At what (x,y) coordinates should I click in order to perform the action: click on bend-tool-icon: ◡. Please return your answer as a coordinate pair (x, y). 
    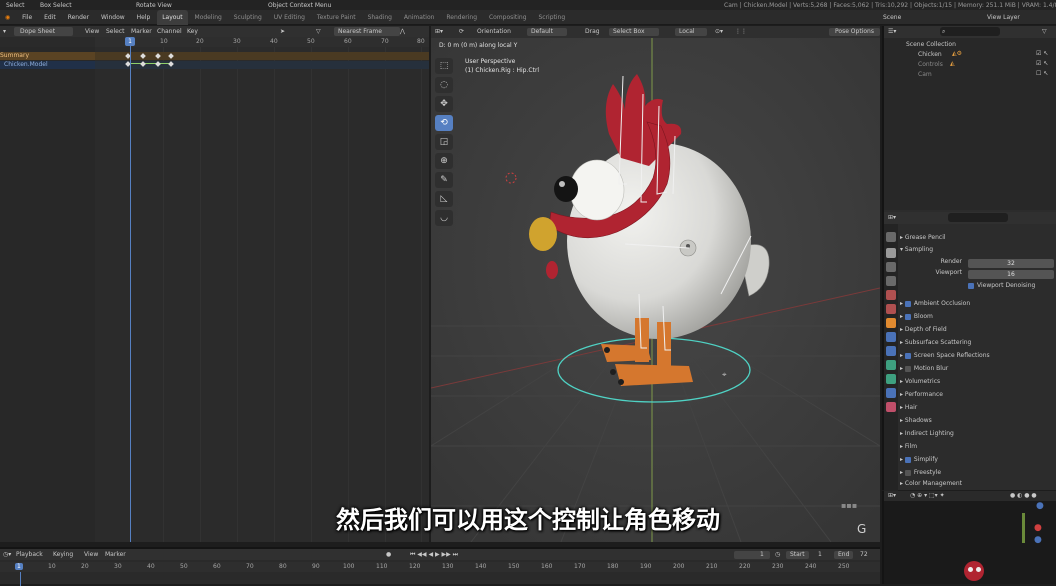
    Looking at the image, I should click on (444, 218).